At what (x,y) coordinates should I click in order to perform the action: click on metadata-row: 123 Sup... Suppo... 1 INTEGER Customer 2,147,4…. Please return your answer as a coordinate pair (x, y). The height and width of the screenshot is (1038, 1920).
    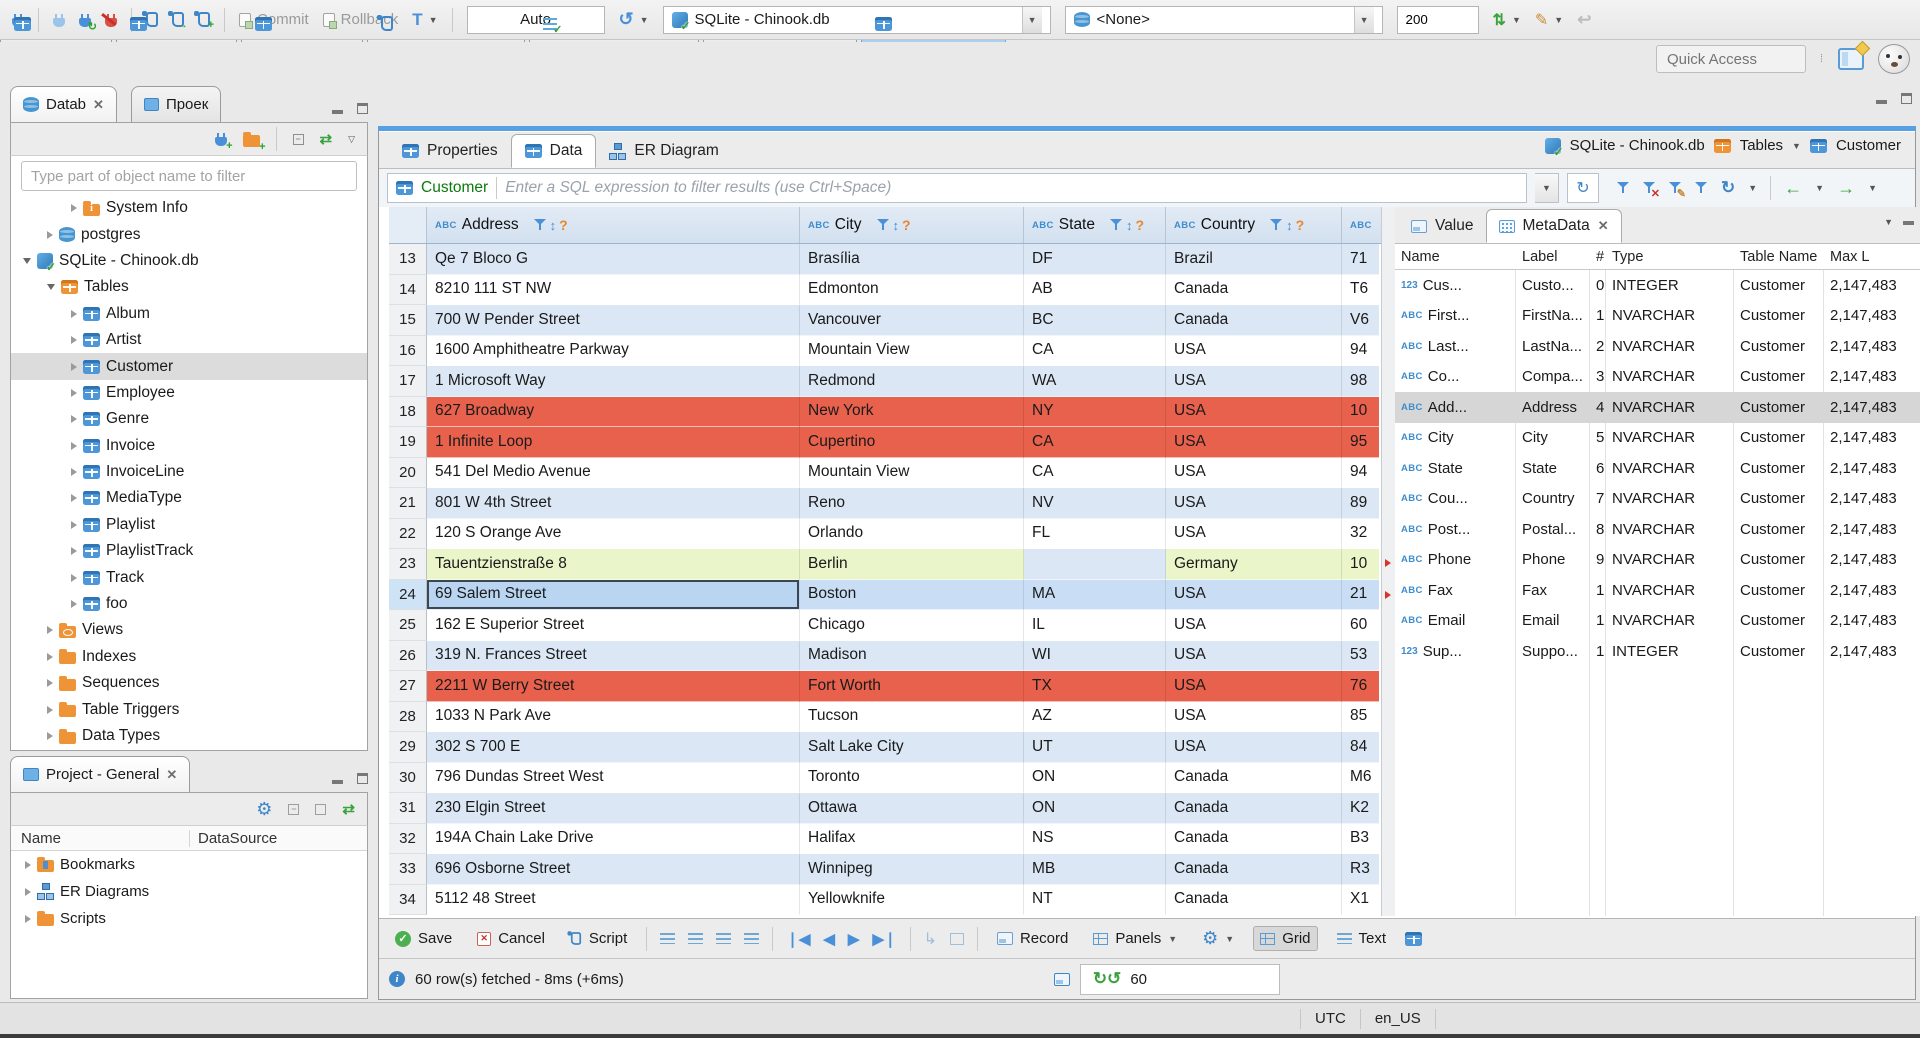
    Looking at the image, I should click on (1657, 651).